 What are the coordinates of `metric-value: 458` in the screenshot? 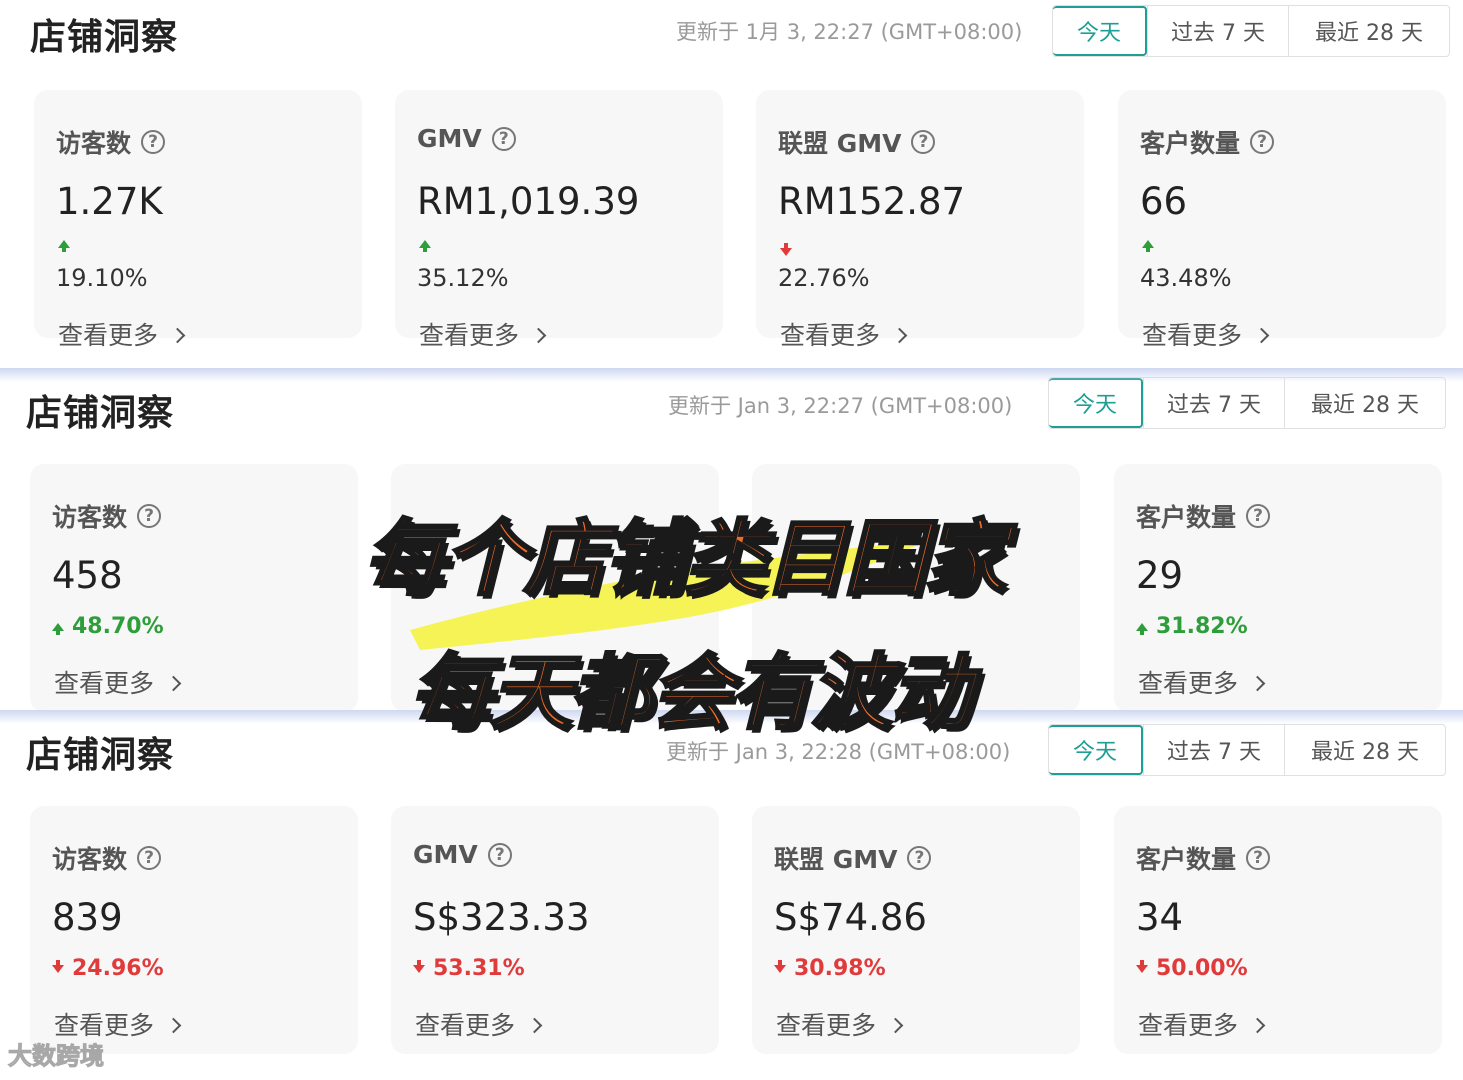 It's located at (87, 575).